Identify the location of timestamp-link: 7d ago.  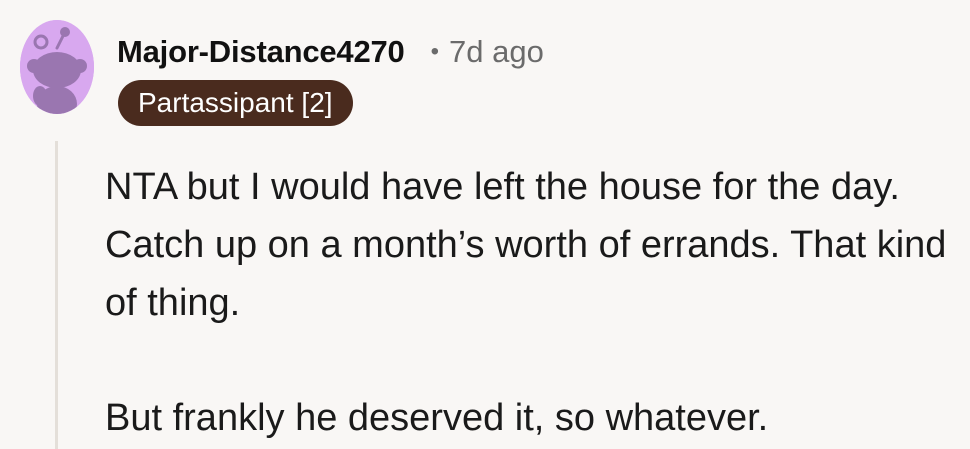
(496, 52).